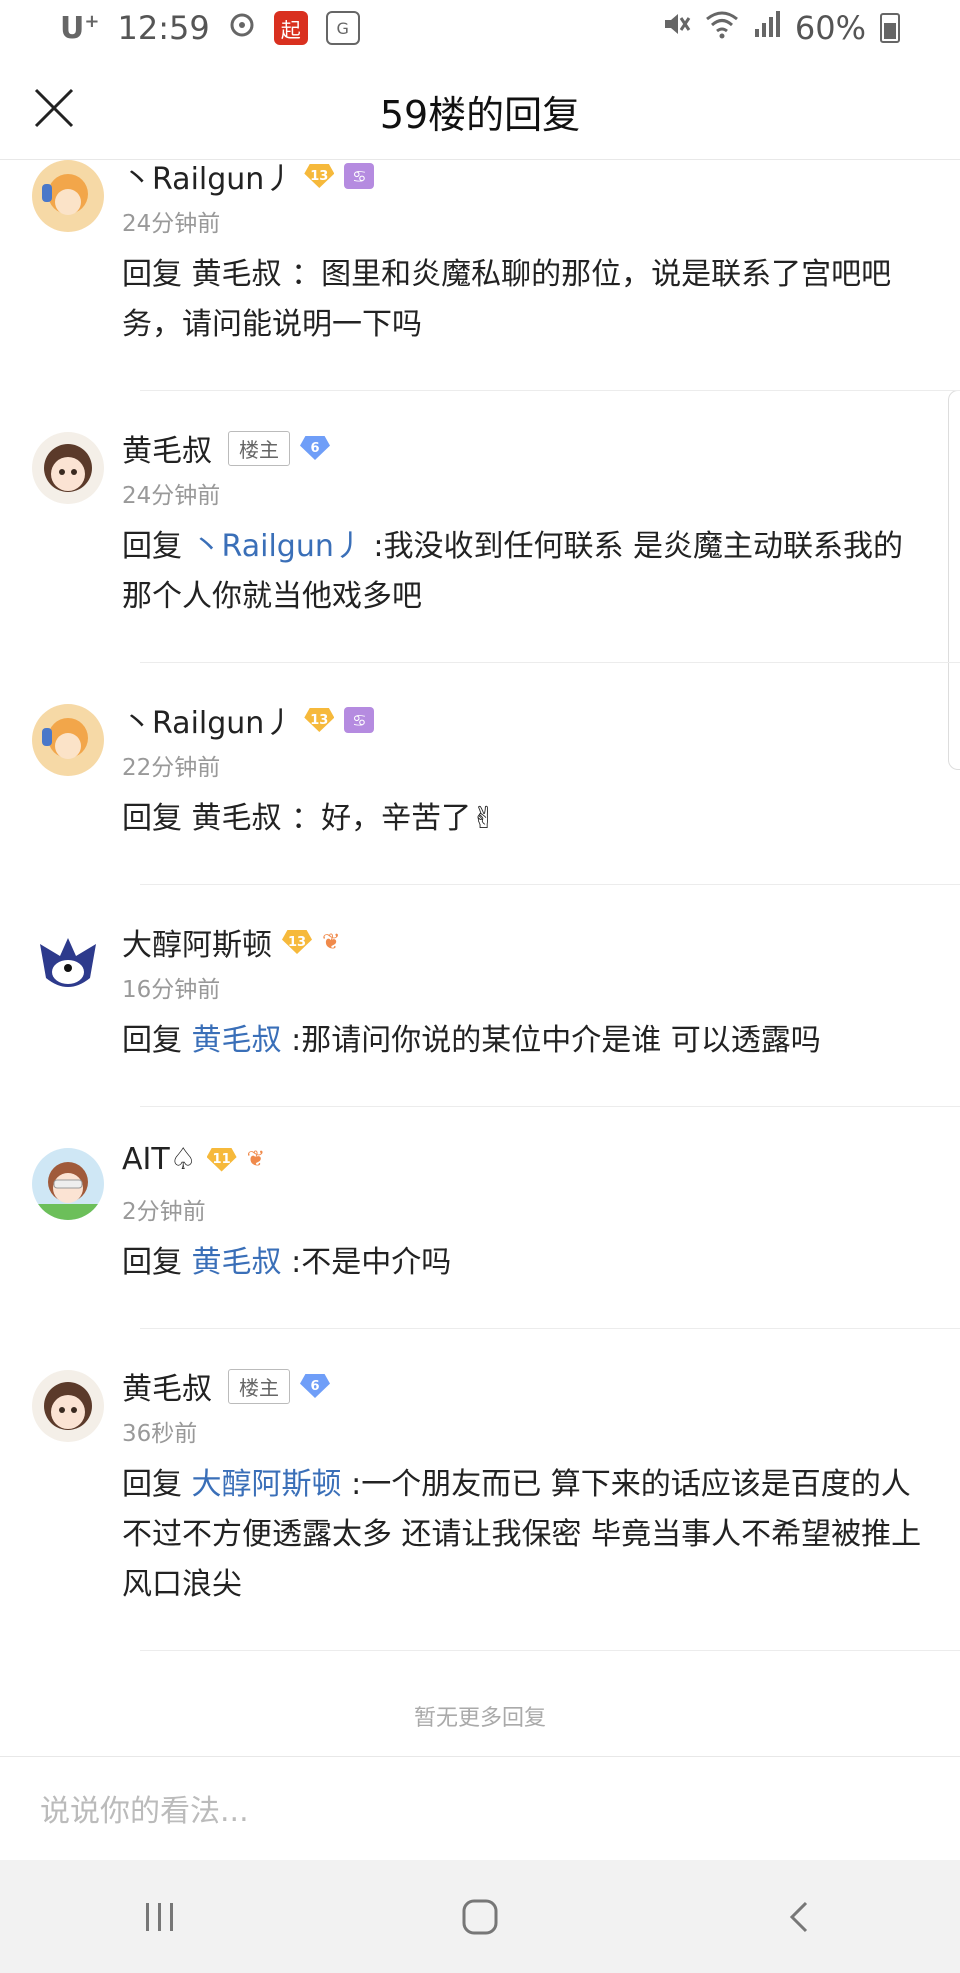 The height and width of the screenshot is (1973, 960). I want to click on back-button, so click(800, 1917).